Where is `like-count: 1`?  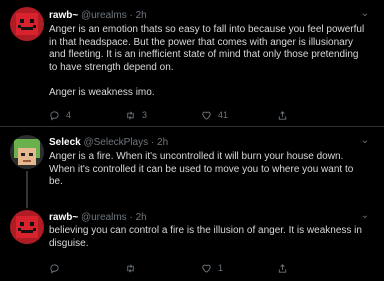
like-count: 1 is located at coordinates (221, 267).